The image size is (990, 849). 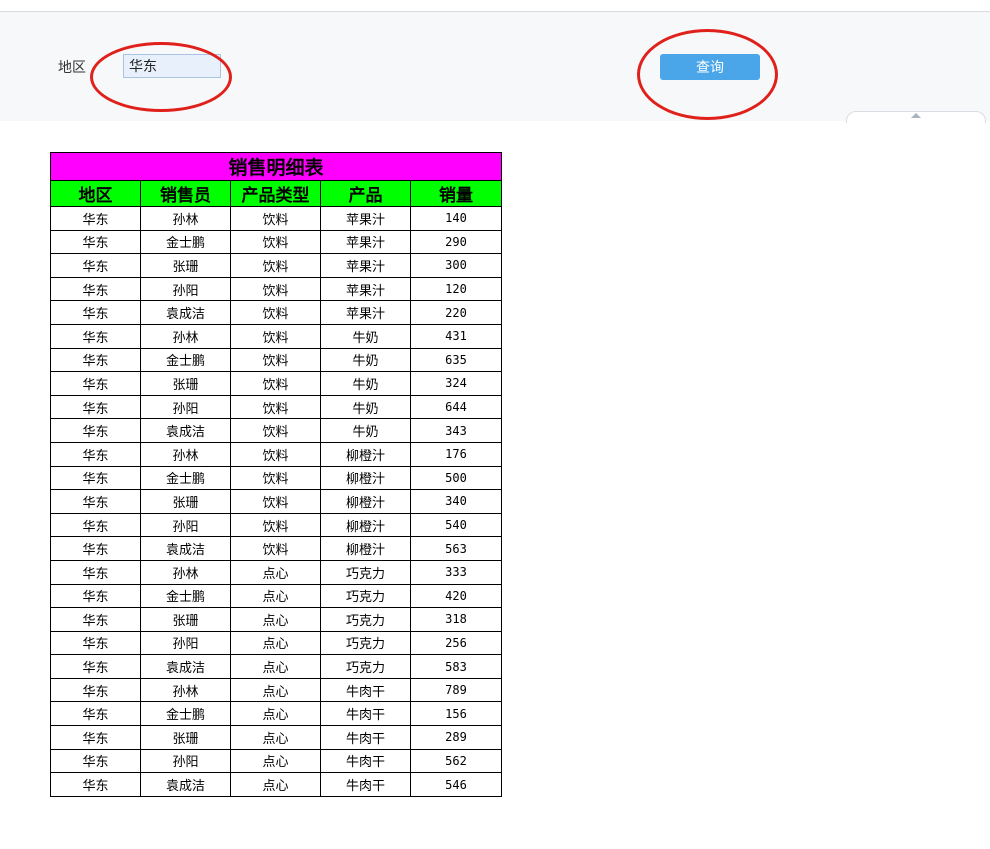 I want to click on table-cell: 324, so click(x=456, y=383).